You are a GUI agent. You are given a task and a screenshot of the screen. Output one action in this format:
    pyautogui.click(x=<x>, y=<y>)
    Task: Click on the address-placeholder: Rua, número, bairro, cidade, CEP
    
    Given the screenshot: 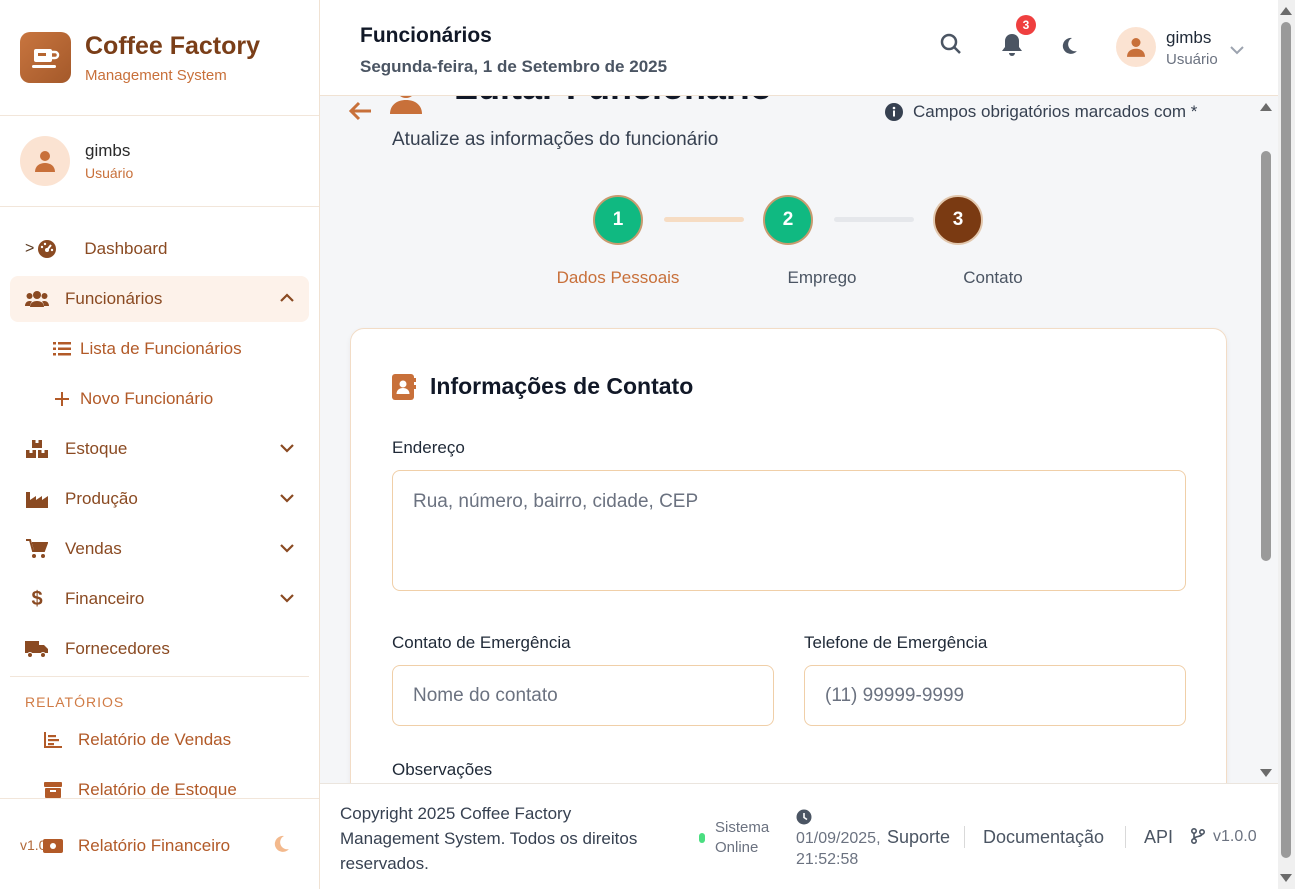 What is the action you would take?
    pyautogui.click(x=556, y=501)
    